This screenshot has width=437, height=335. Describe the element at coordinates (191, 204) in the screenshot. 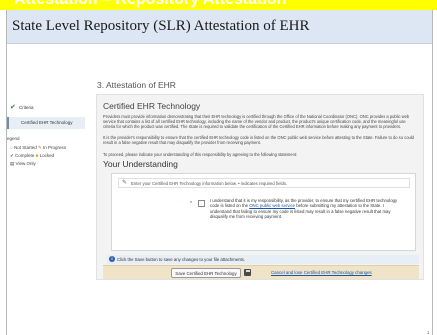

I see `required-indicator: *` at that location.